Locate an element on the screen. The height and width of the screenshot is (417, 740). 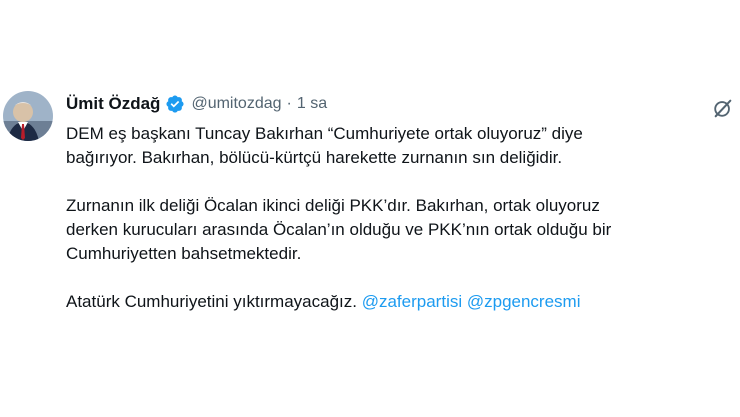
author-name: Ümit Özdağ is located at coordinates (113, 104).